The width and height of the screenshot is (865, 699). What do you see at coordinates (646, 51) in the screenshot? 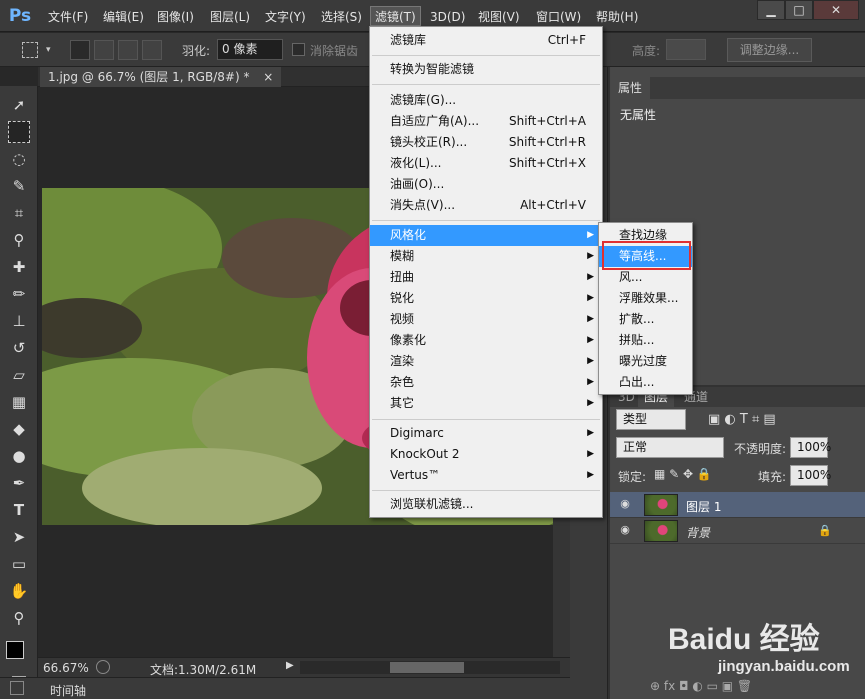
I see `height-label: 高度:` at bounding box center [646, 51].